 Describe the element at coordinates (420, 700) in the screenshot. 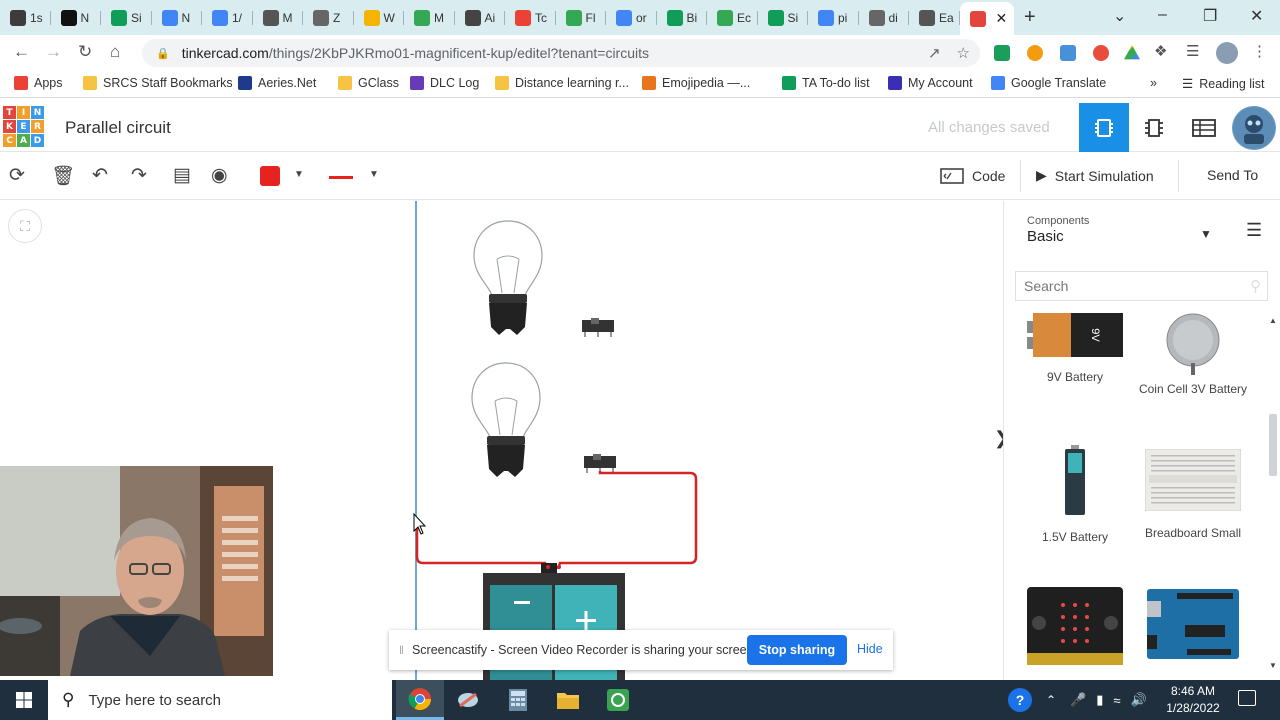

I see `taskbar-chrome-icon` at that location.